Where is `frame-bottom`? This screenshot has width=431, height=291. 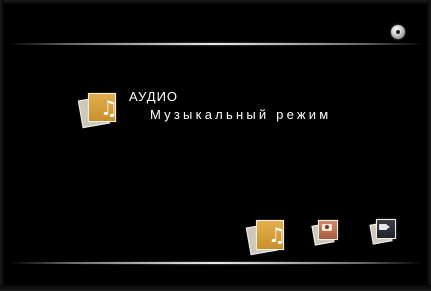
frame-bottom is located at coordinates (215, 288).